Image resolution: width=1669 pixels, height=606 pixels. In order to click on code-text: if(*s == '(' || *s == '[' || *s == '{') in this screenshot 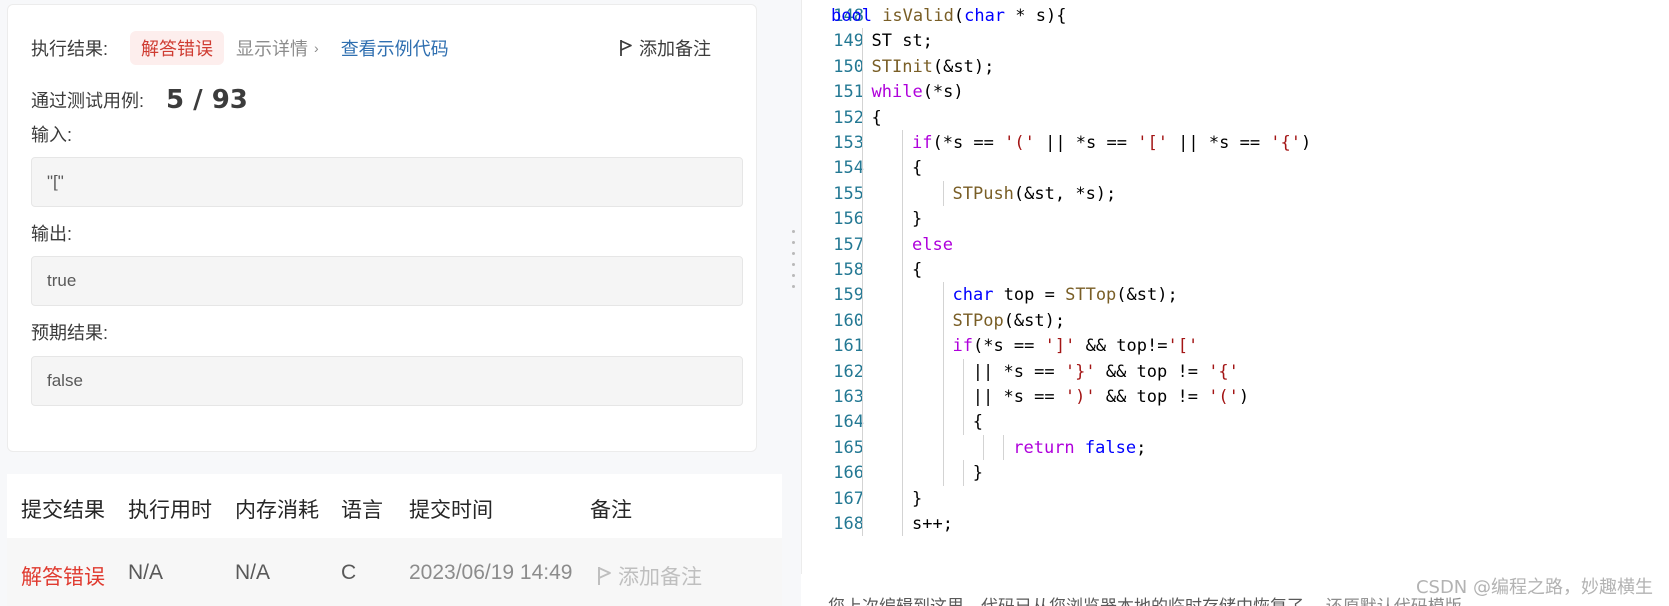, I will do `click(1111, 143)`.